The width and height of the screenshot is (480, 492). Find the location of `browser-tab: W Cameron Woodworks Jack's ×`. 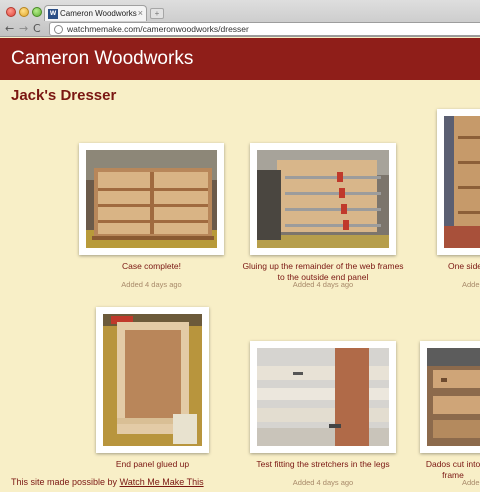

browser-tab: W Cameron Woodworks Jack's × is located at coordinates (95, 13).